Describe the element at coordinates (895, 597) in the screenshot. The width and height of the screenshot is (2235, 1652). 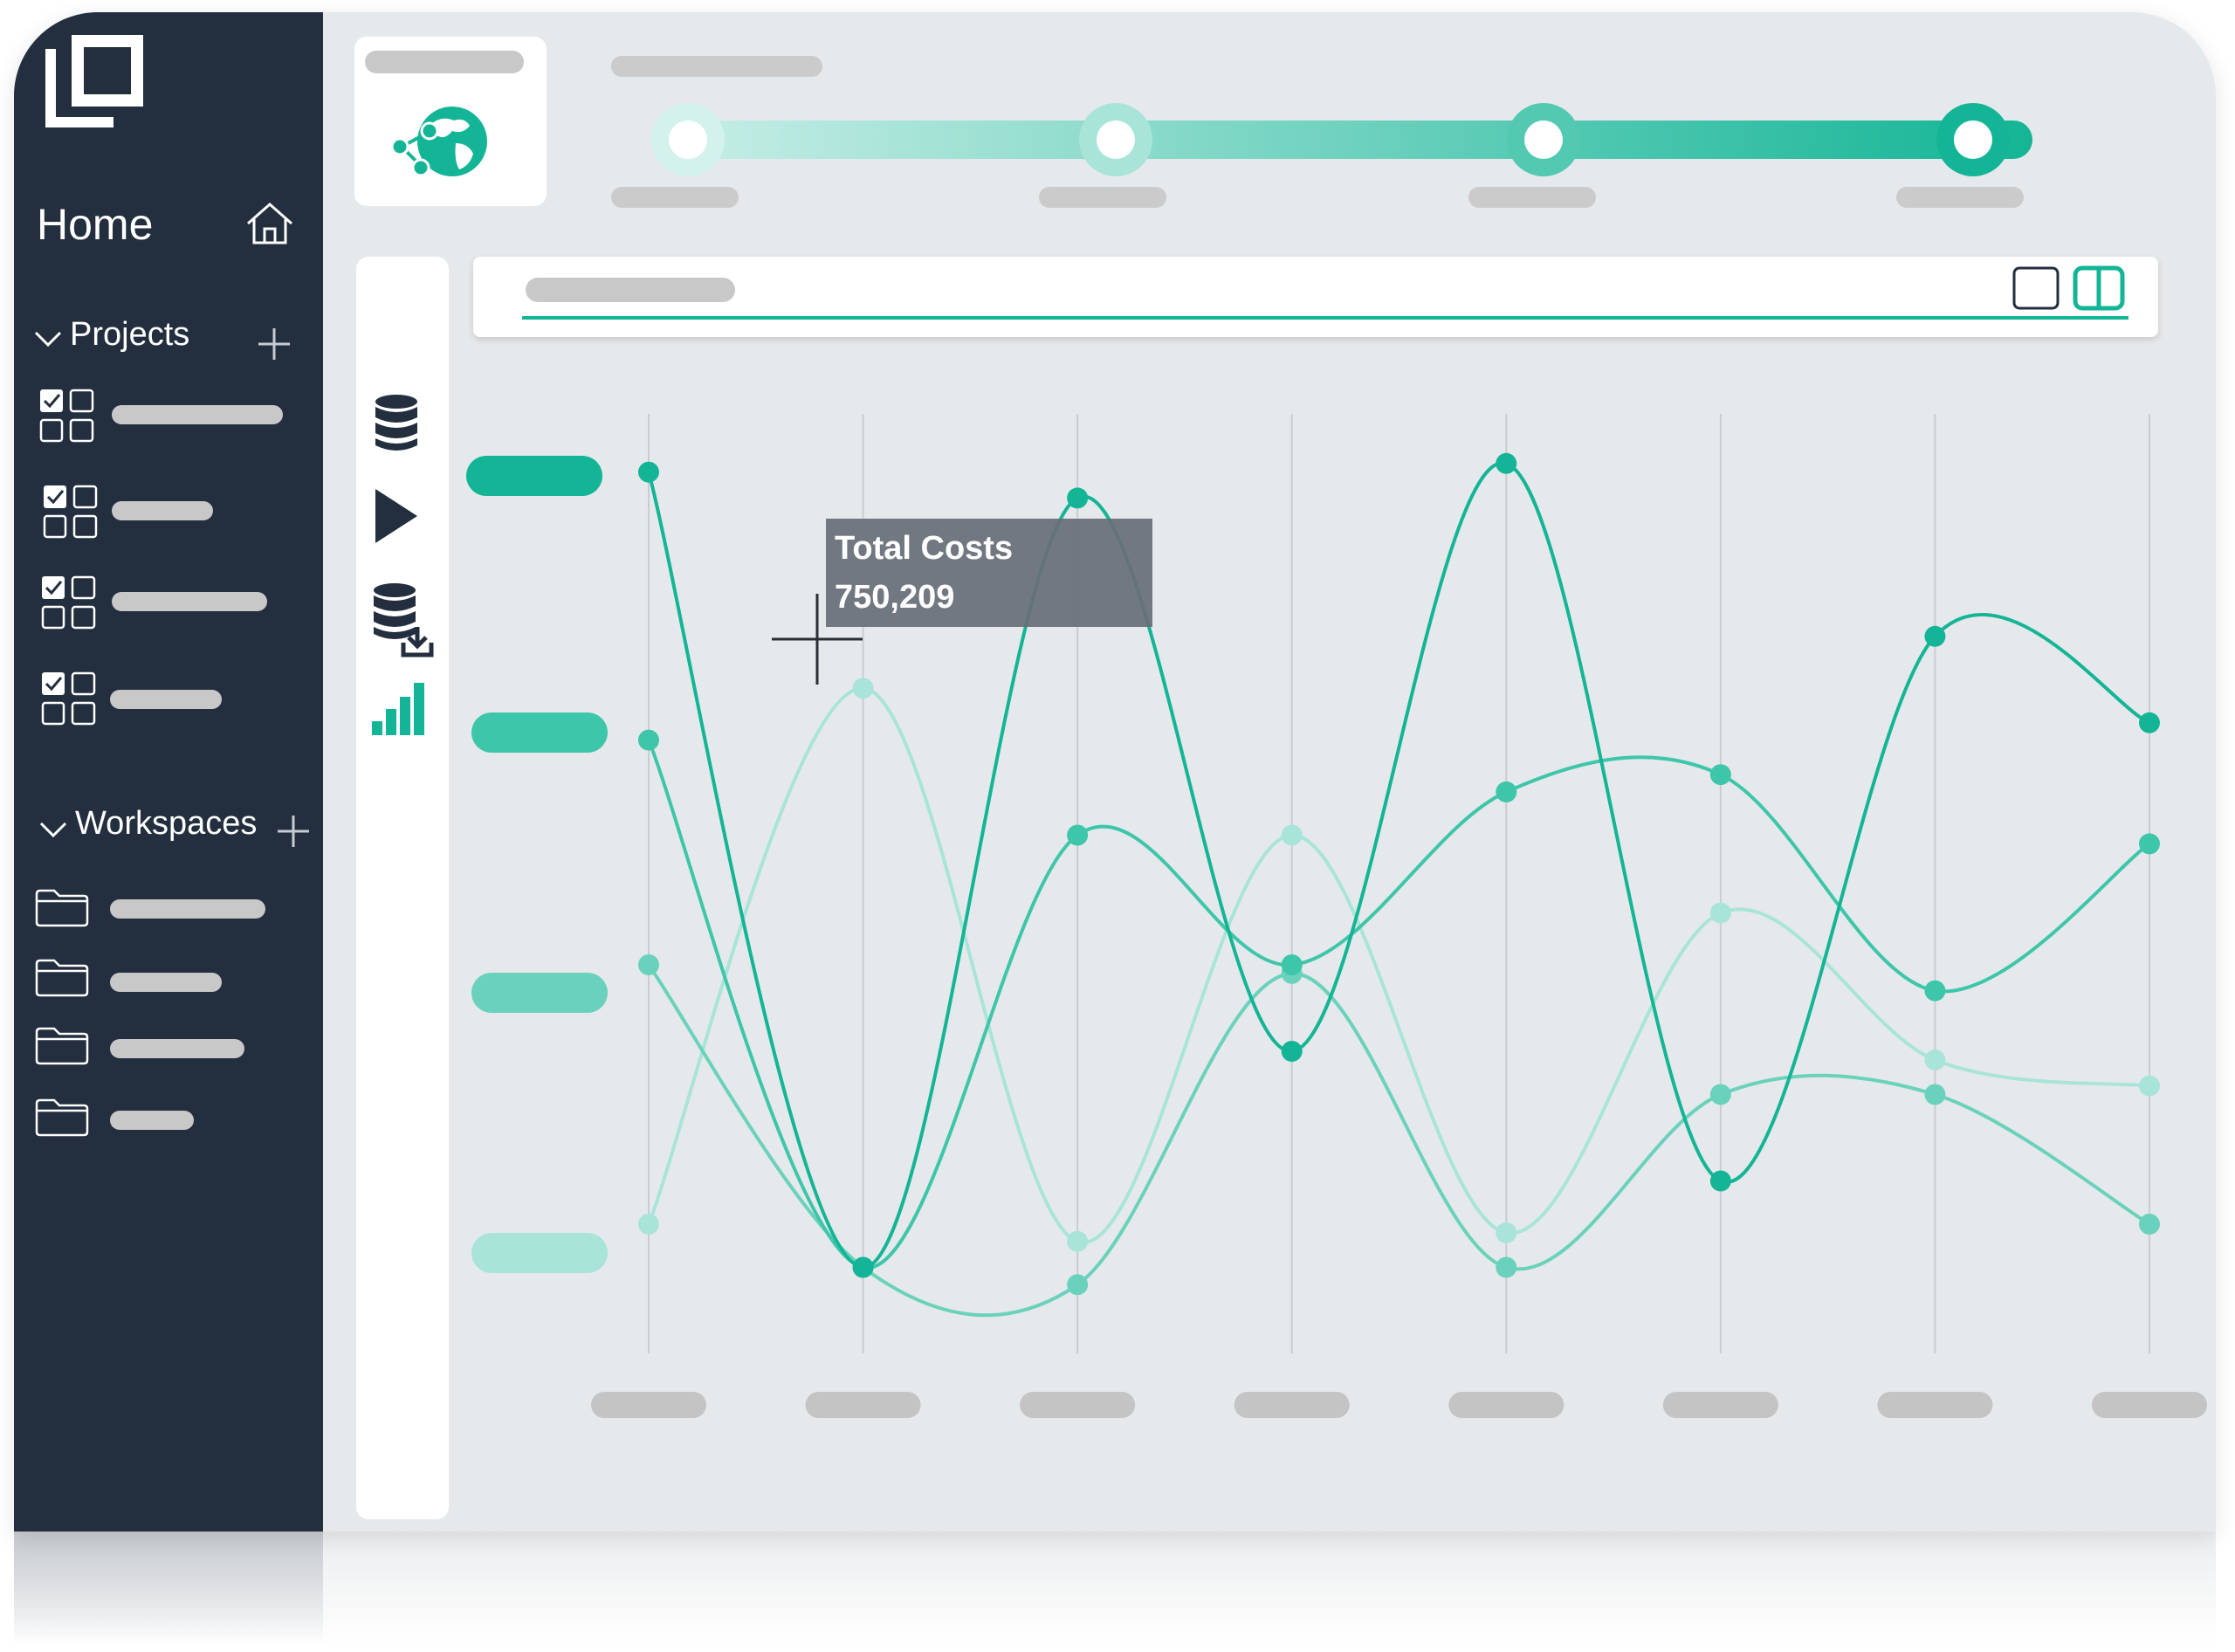
I see `tooltip-value: 750,209` at that location.